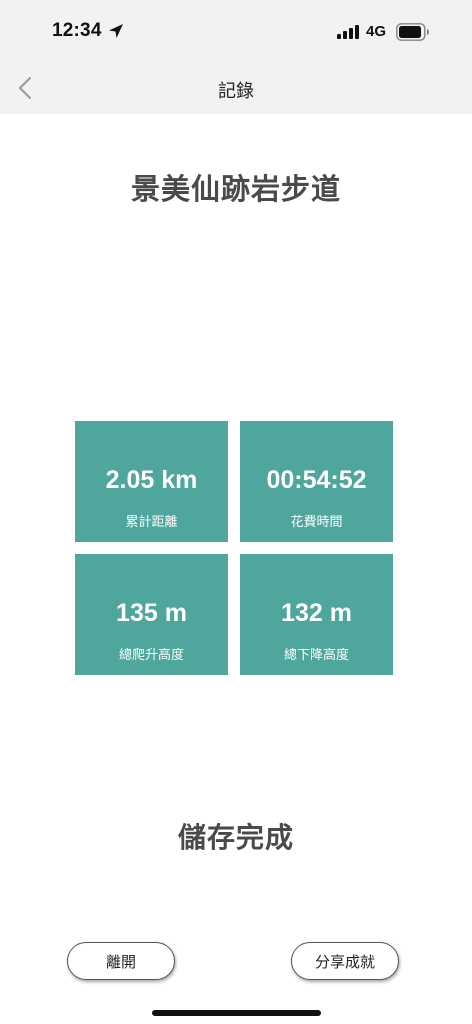  Describe the element at coordinates (236, 1013) in the screenshot. I see `home-indicator` at that location.